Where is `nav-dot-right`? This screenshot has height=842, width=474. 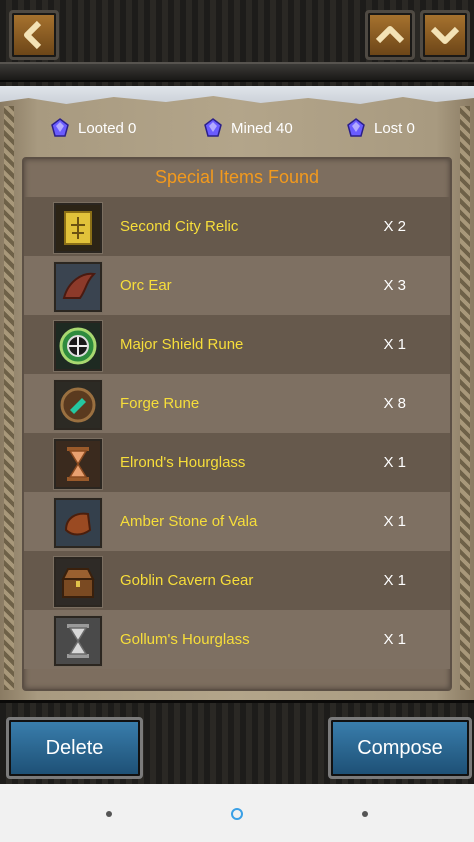 nav-dot-right is located at coordinates (365, 814).